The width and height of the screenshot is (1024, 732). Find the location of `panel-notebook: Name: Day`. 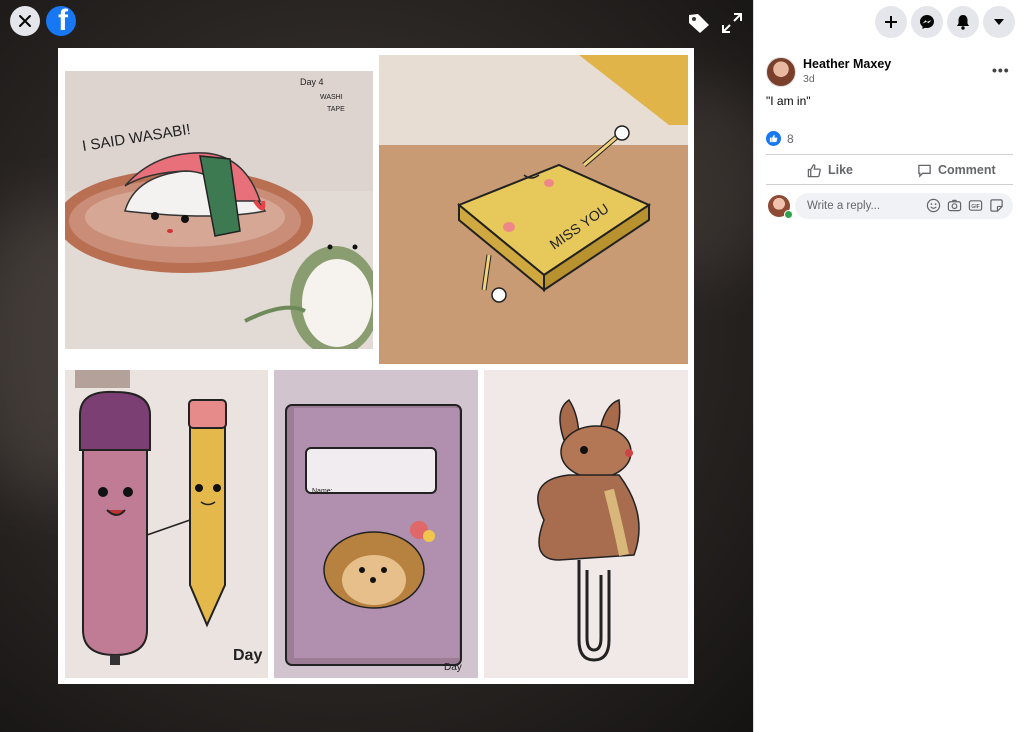

panel-notebook: Name: Day is located at coordinates (376, 524).